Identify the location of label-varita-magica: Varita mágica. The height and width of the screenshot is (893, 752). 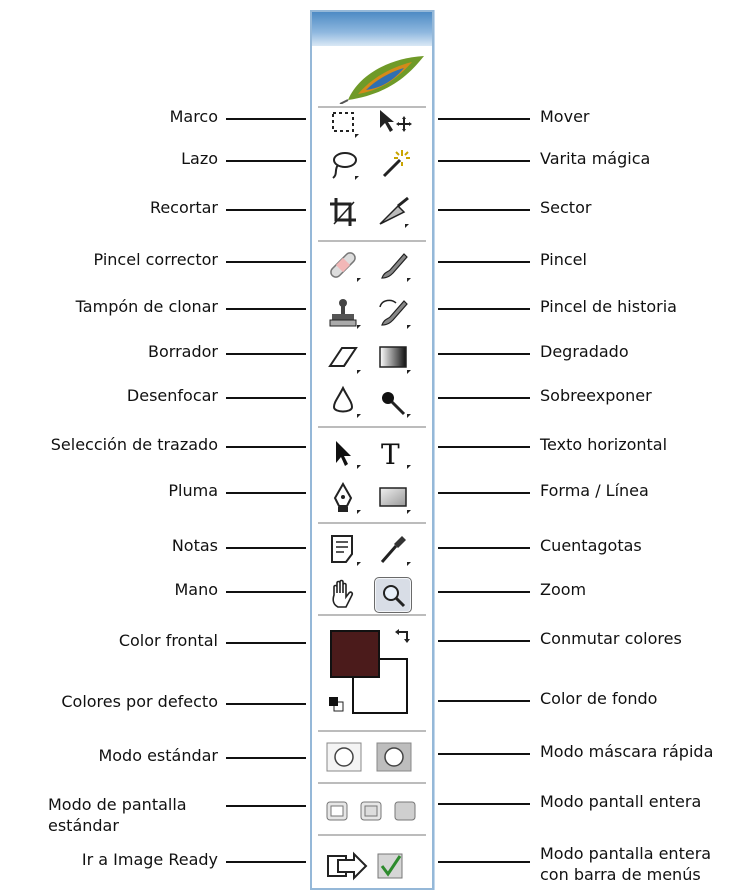
(595, 158).